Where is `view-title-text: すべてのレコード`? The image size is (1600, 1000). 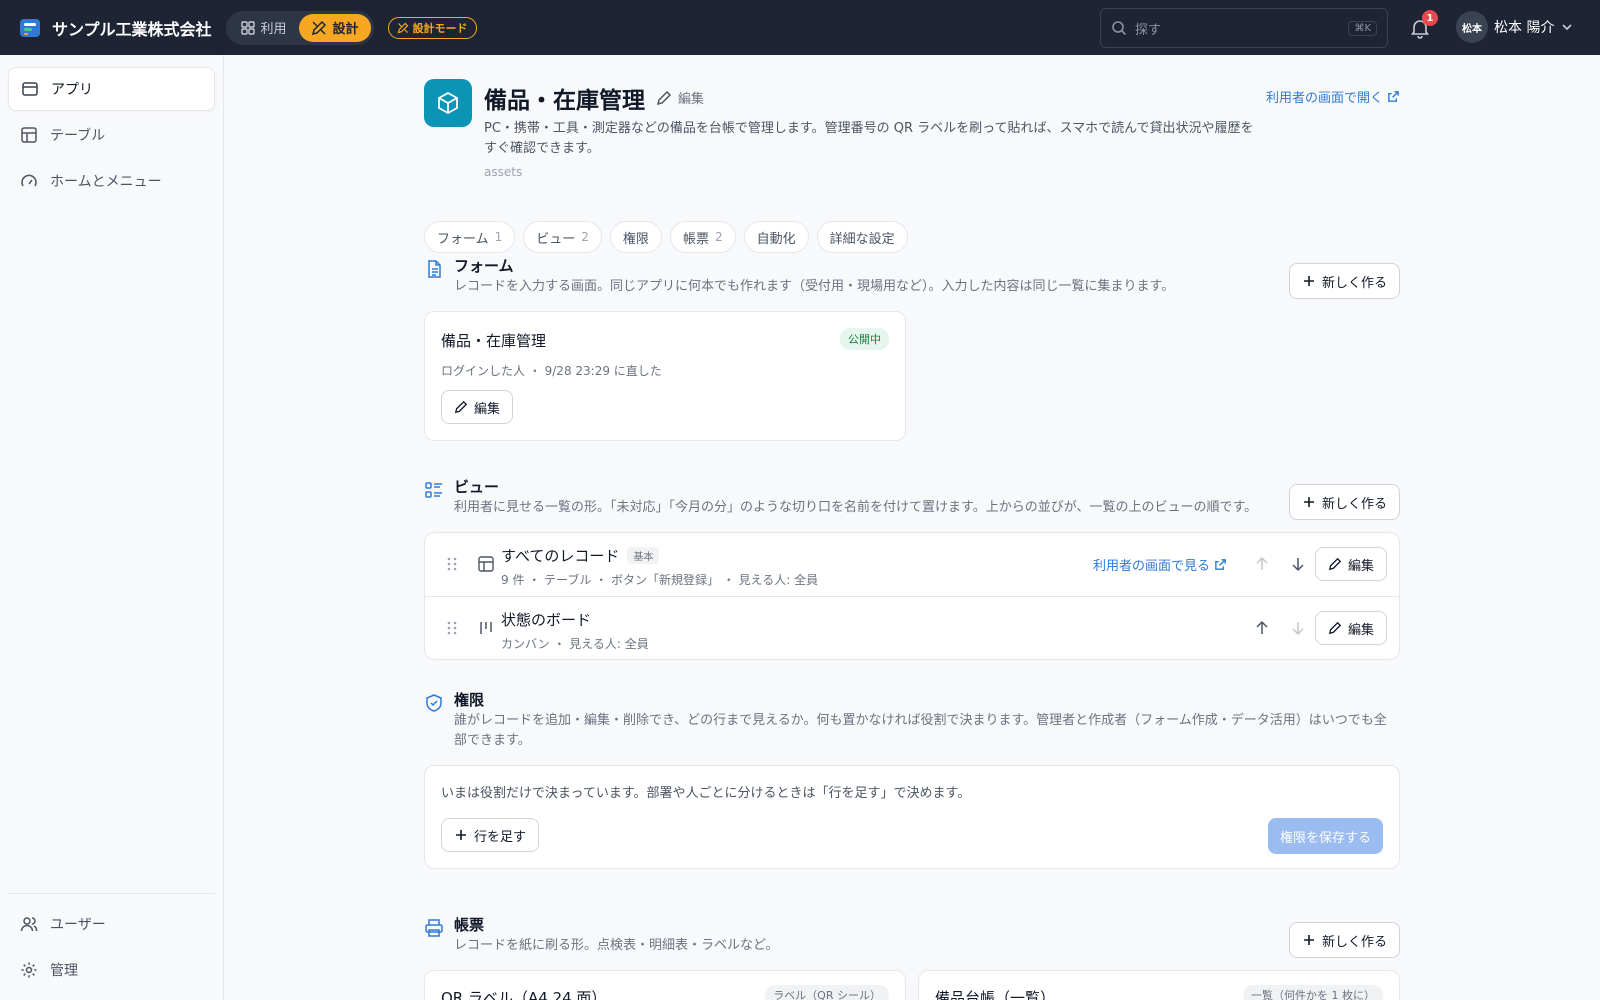
view-title-text: すべてのレコード is located at coordinates (560, 556).